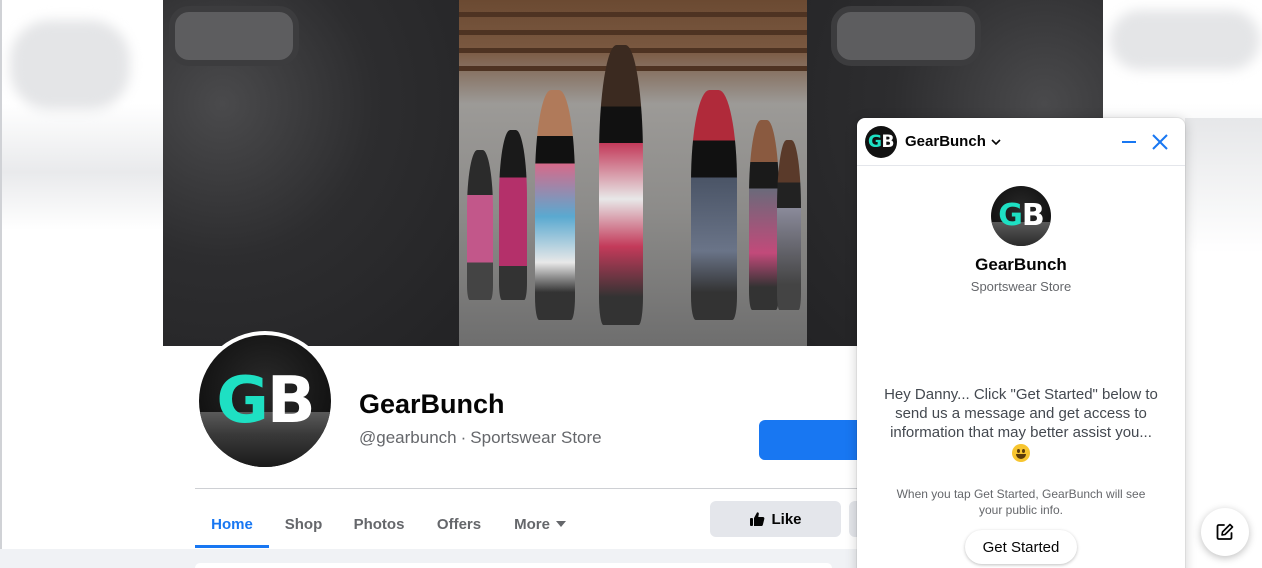 The width and height of the screenshot is (1262, 568). What do you see at coordinates (1021, 142) in the screenshot?
I see `chat-header: GB GearBunch` at bounding box center [1021, 142].